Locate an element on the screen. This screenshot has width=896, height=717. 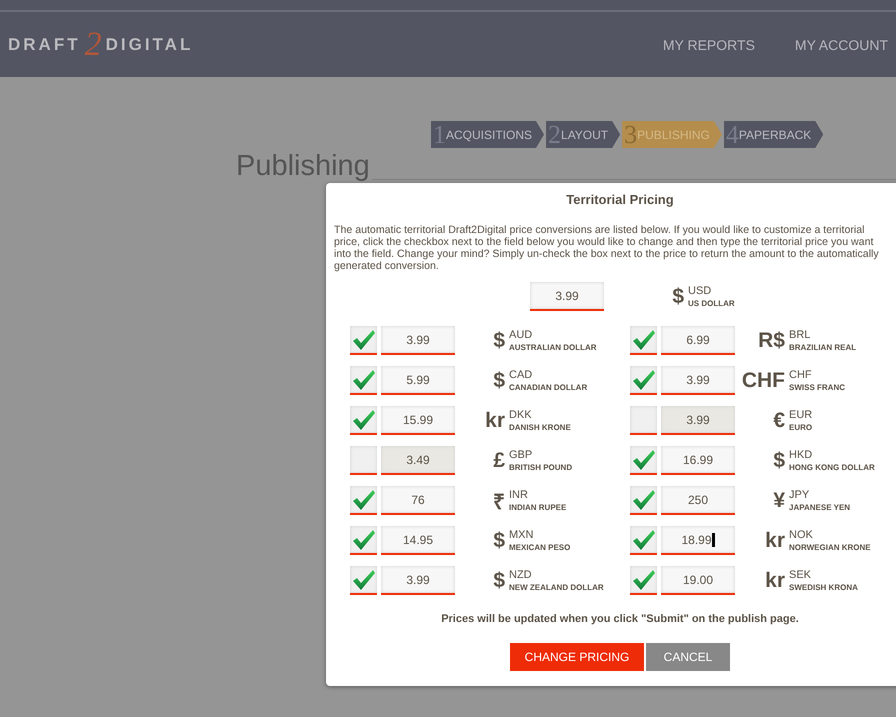
change-pricing-button: CHANGE PRICING is located at coordinates (577, 657).